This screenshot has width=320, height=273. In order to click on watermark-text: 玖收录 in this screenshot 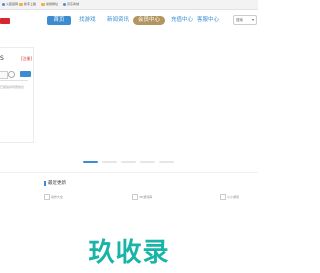, I will do `click(129, 253)`.